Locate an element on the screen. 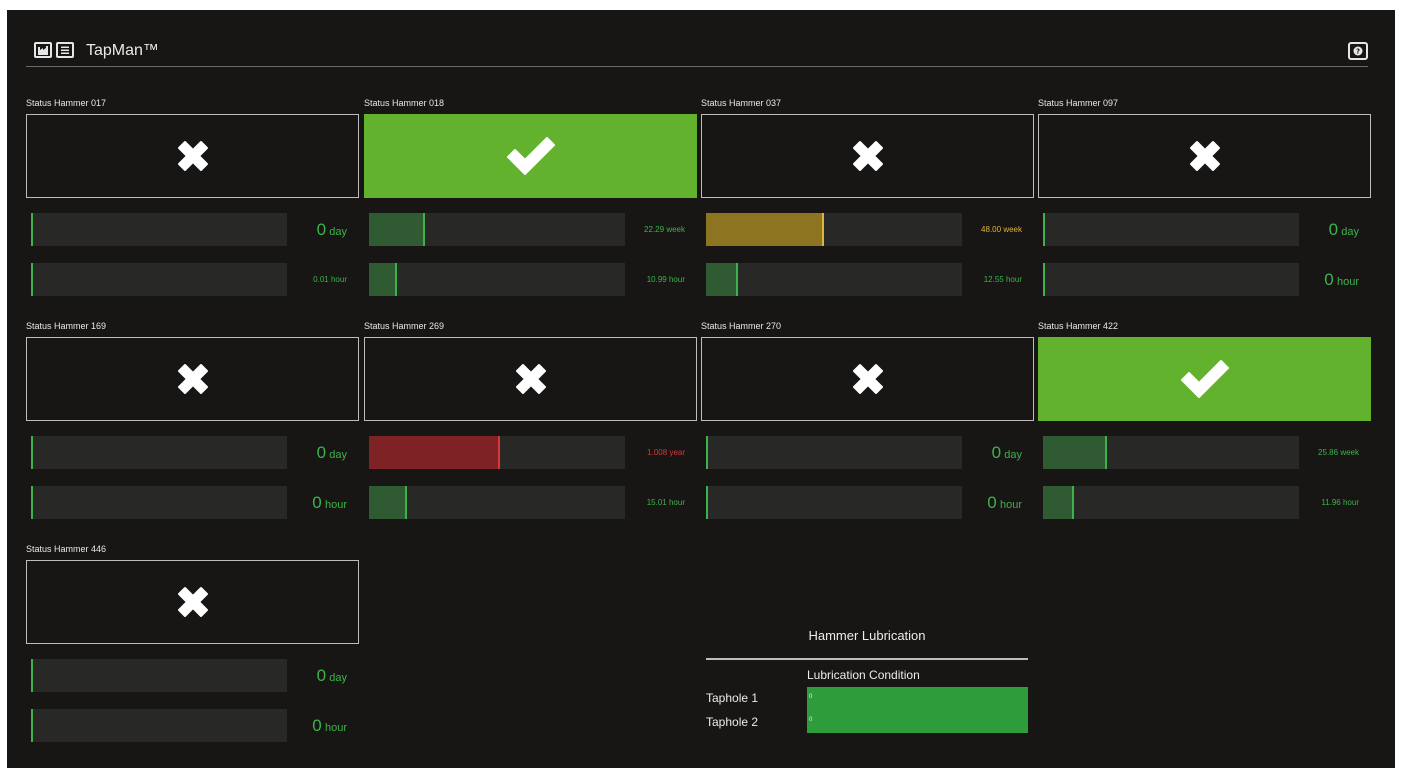 The width and height of the screenshot is (1402, 773). hammer-title: Status Hammer 269 is located at coordinates (404, 326).